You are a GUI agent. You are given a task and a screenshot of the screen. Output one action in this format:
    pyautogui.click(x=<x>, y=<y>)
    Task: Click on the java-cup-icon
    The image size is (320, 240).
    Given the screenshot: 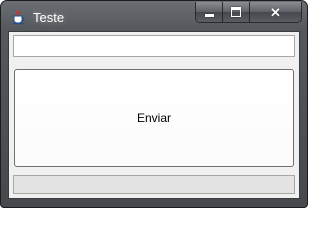 What is the action you would take?
    pyautogui.click(x=19, y=17)
    